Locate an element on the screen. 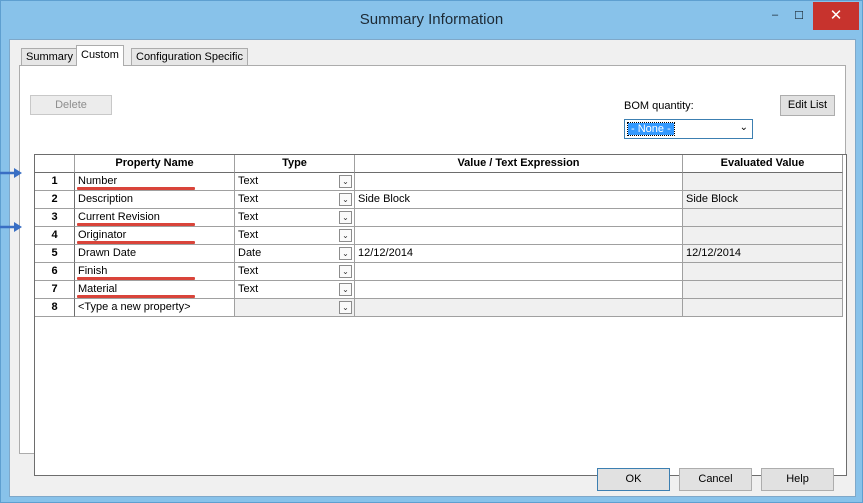 The height and width of the screenshot is (503, 863). value-cell: 12/12/2014 is located at coordinates (519, 254).